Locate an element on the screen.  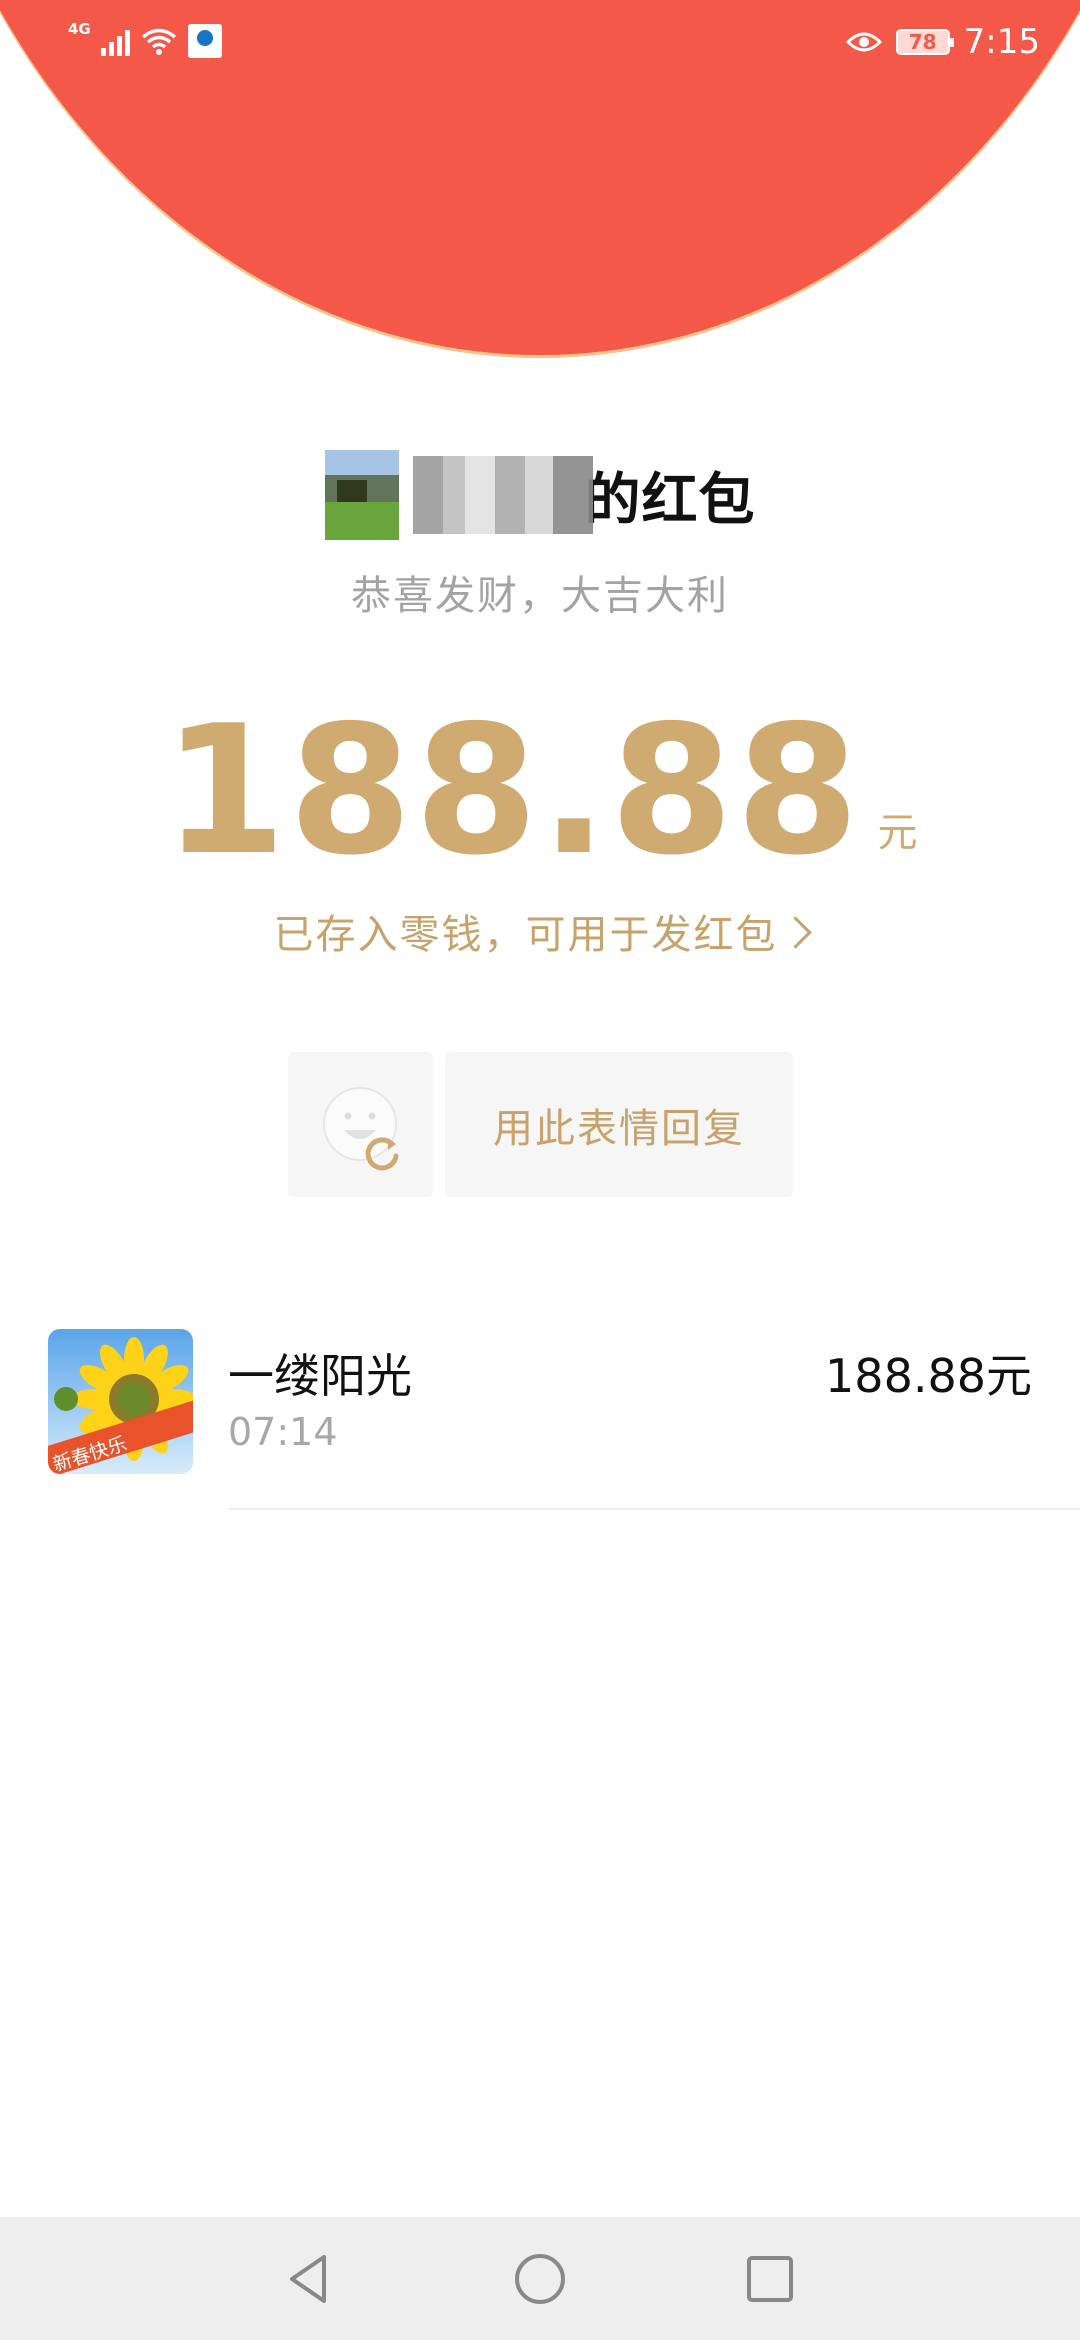
back-arrow-icon is located at coordinates (45, 160).